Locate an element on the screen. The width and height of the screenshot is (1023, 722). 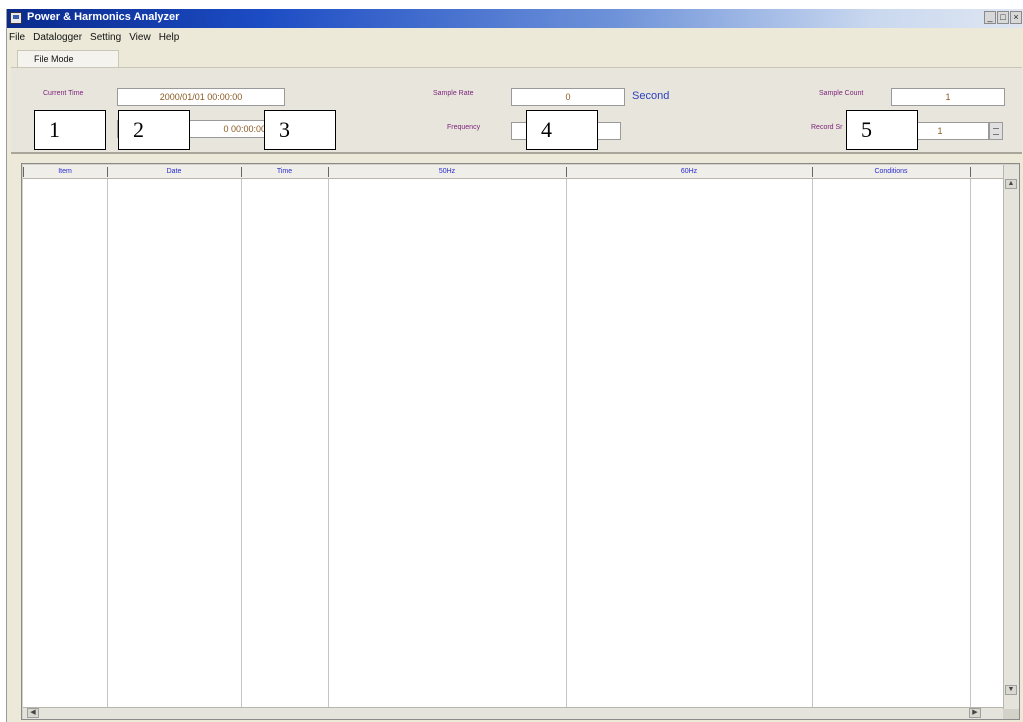
window-controls: _ □ × is located at coordinates (1003, 17).